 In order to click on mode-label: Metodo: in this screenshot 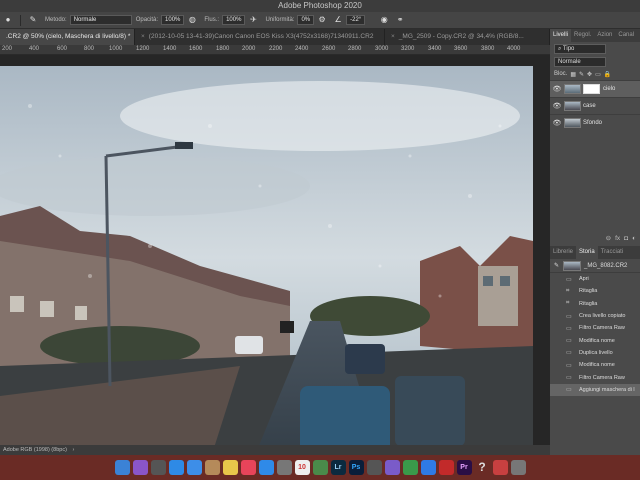, I will do `click(56, 20)`.